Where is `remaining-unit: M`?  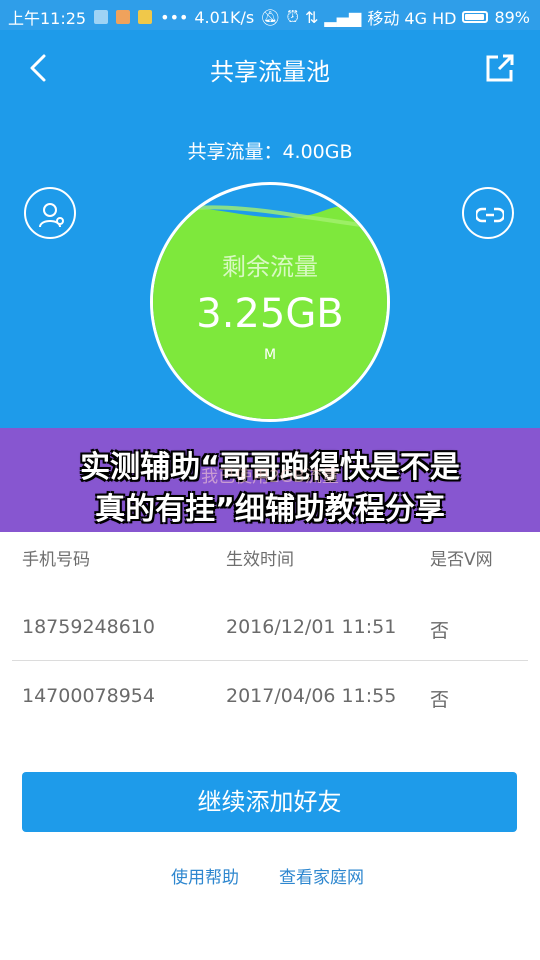 remaining-unit: M is located at coordinates (270, 355).